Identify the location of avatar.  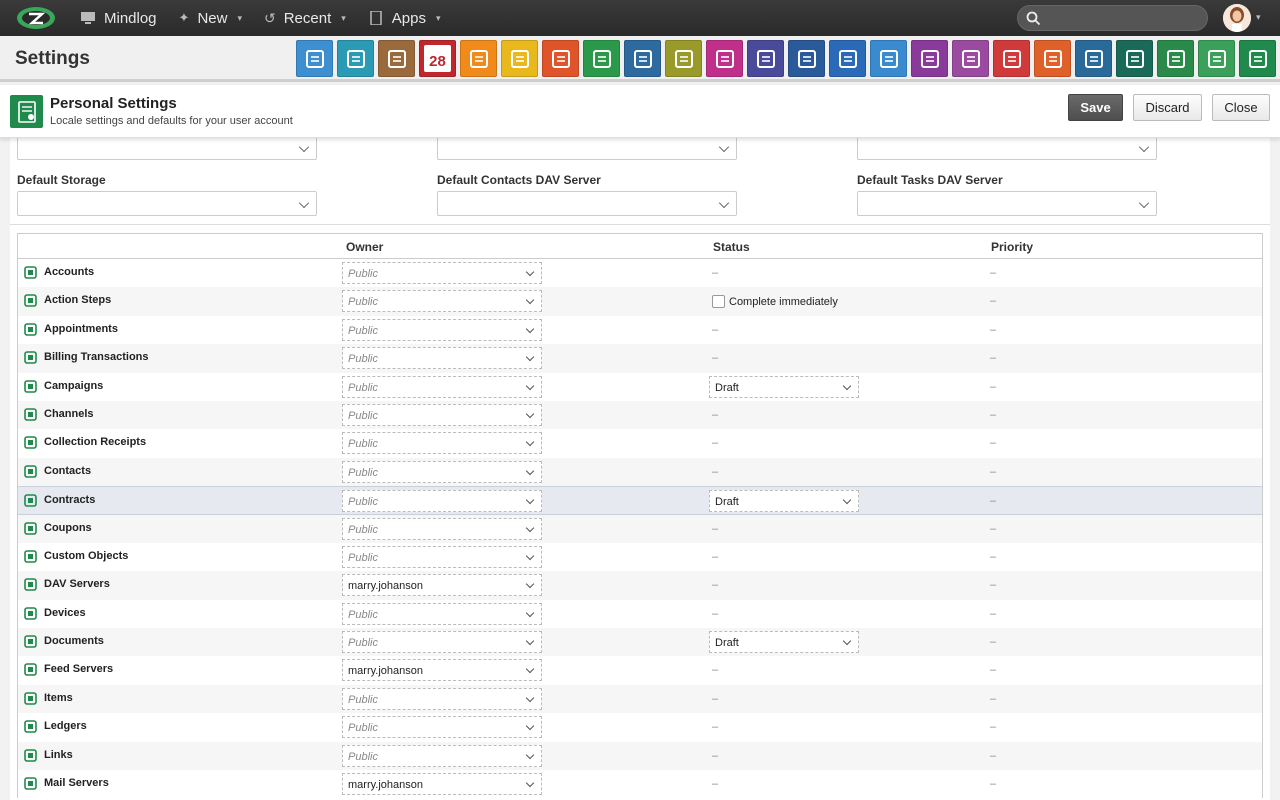
(1237, 18).